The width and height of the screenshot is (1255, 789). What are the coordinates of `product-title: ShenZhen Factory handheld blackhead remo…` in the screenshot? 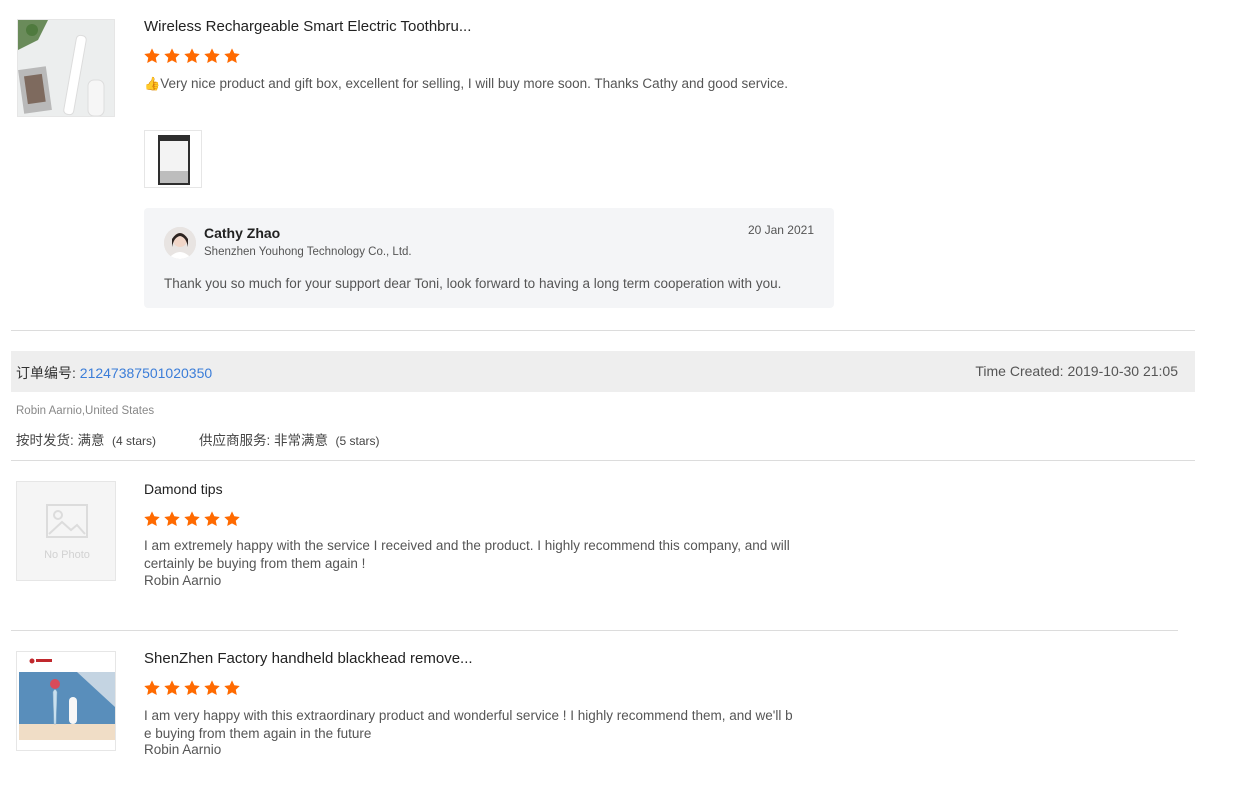 It's located at (308, 658).